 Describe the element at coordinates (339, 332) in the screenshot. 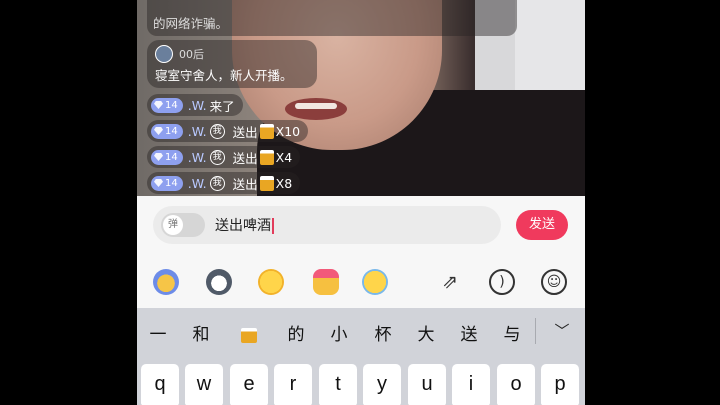

I see `candidate-word: 小` at that location.